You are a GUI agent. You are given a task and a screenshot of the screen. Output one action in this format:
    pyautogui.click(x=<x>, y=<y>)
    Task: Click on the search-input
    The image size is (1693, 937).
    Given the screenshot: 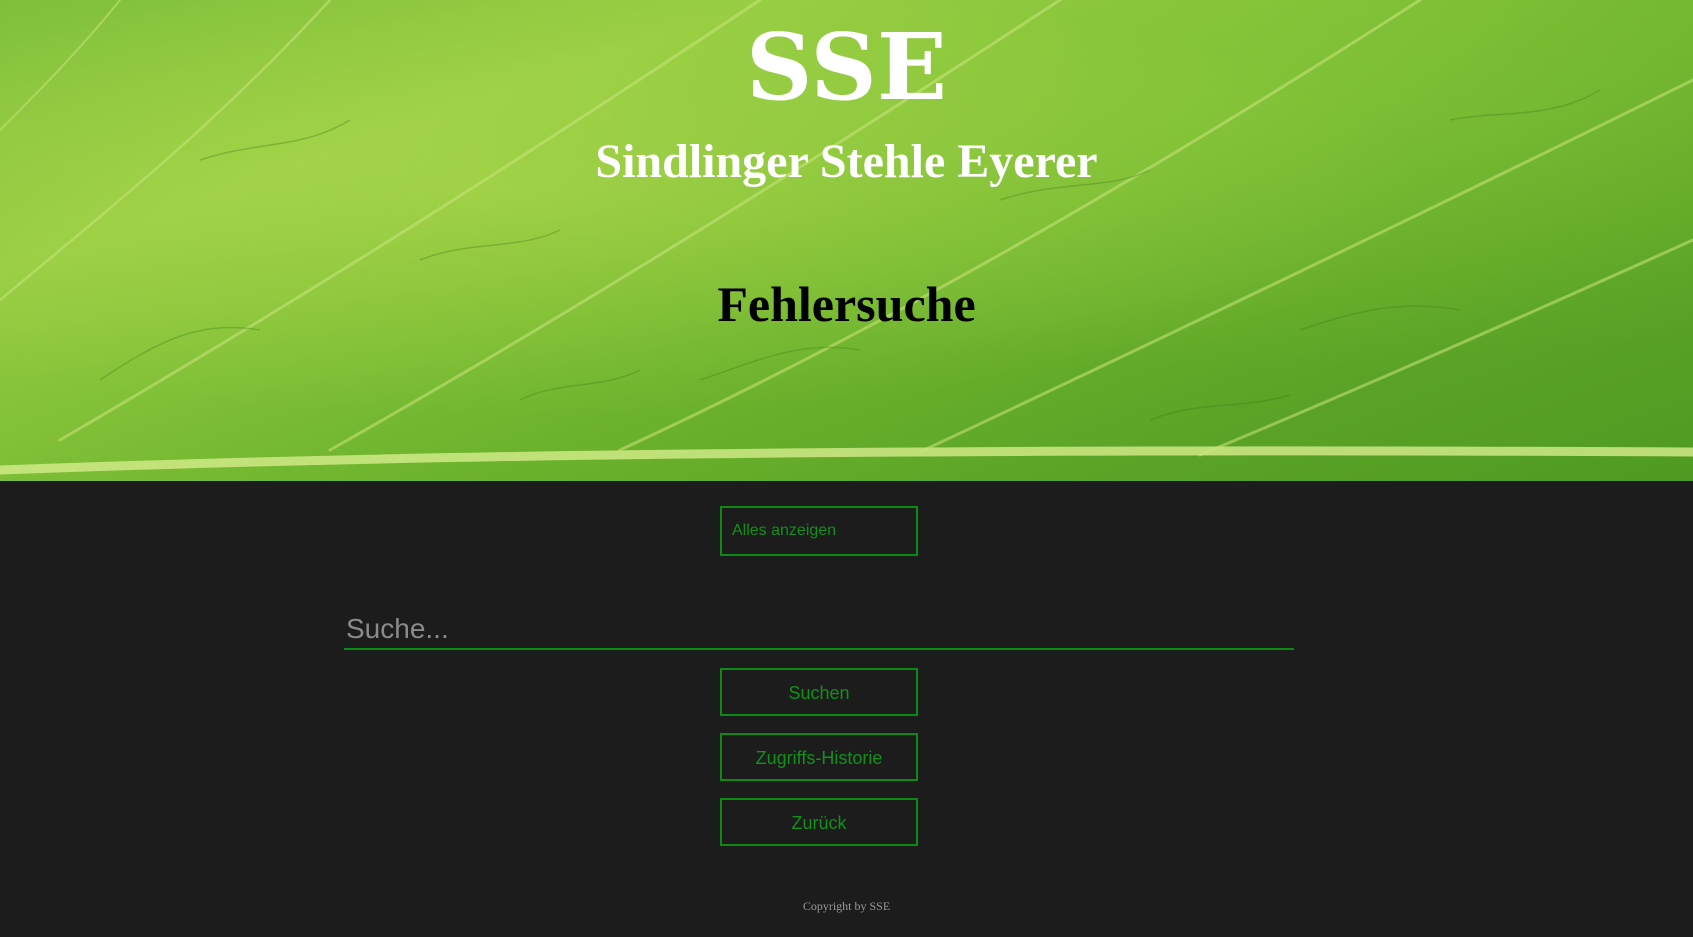 What is the action you would take?
    pyautogui.click(x=819, y=630)
    